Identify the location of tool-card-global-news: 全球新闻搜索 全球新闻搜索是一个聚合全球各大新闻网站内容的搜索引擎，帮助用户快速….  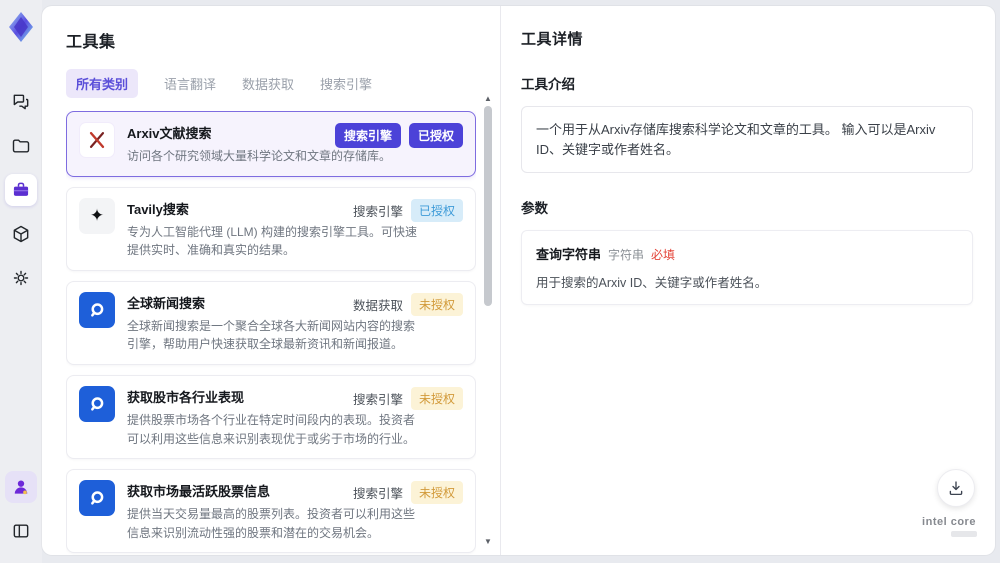
(271, 322).